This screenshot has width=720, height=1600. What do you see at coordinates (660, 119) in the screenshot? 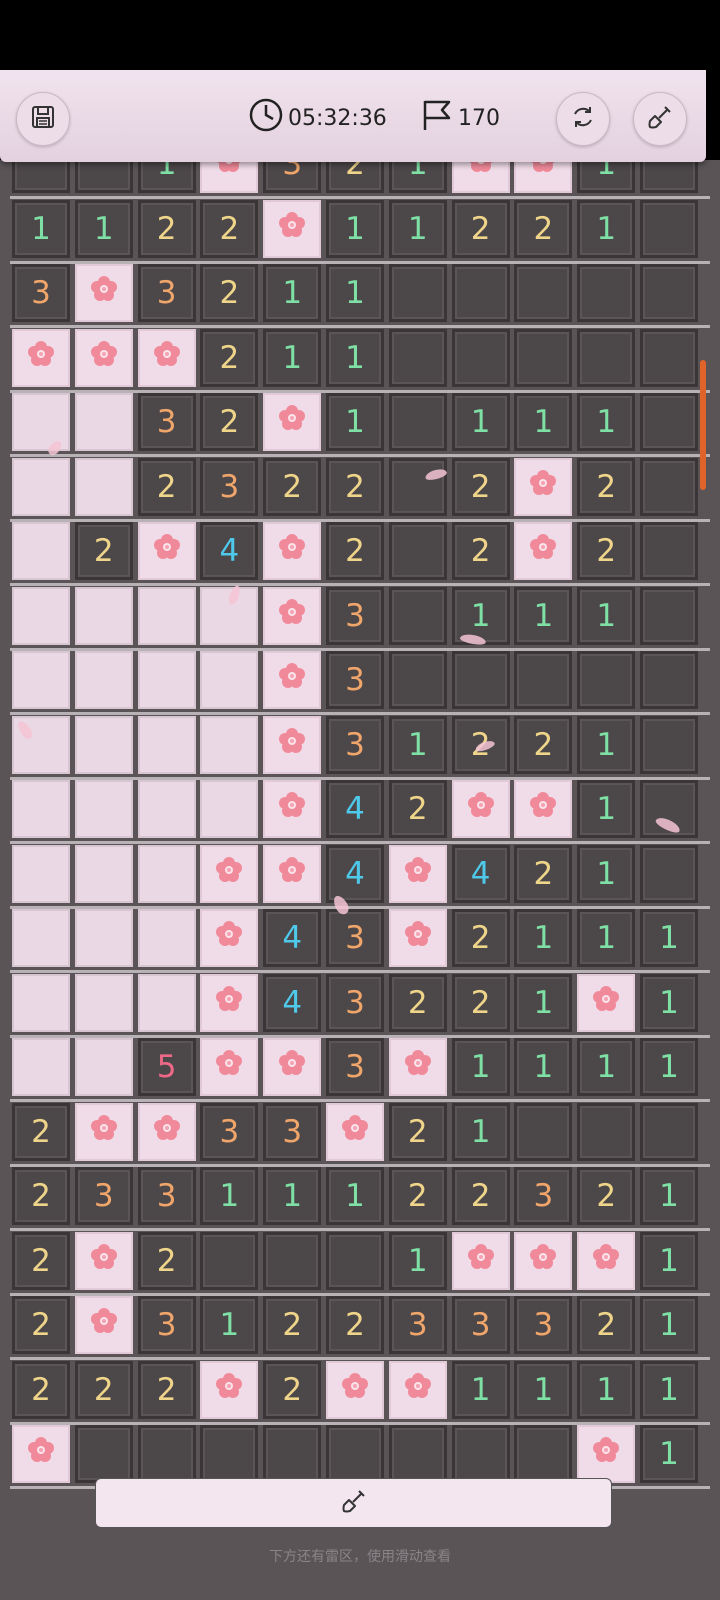
I see `dig-mode-button` at bounding box center [660, 119].